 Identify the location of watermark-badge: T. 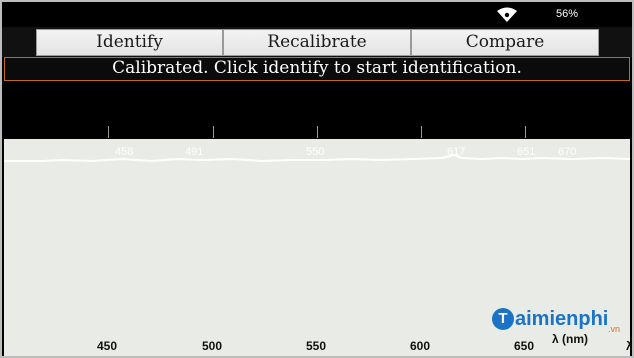
(503, 319).